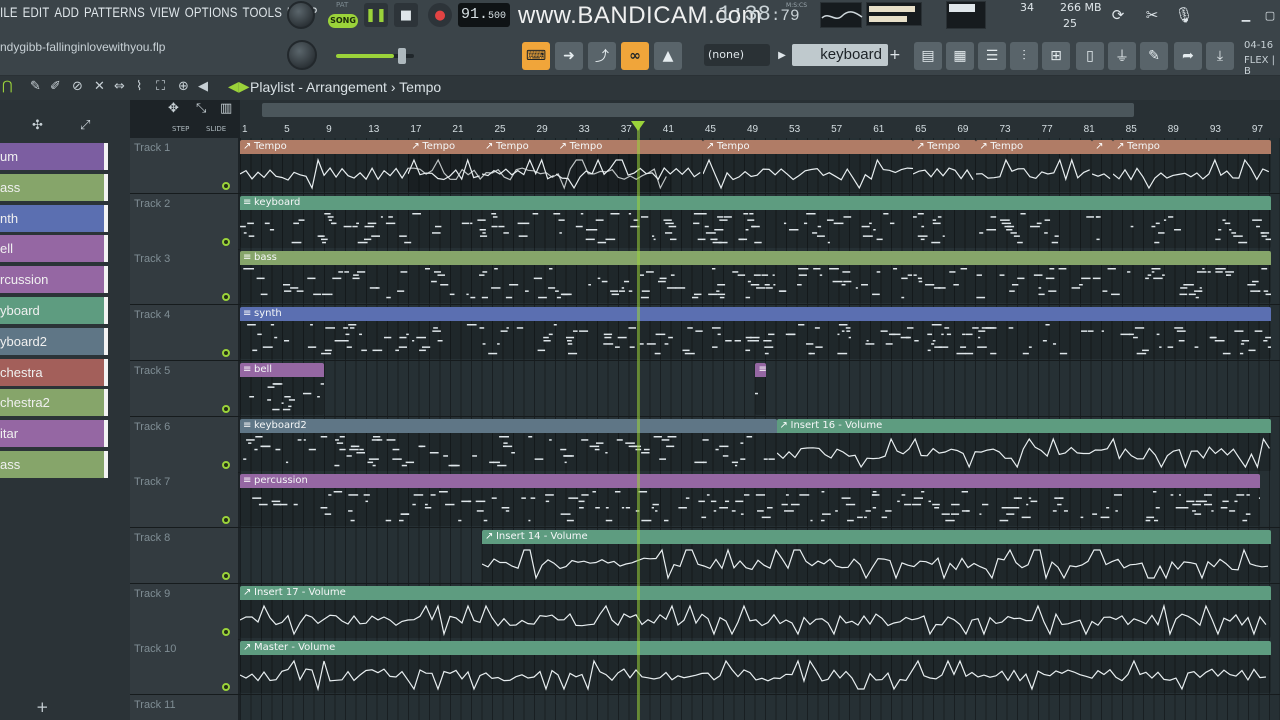  What do you see at coordinates (750, 500) in the screenshot?
I see `pattern-clip: percussion` at bounding box center [750, 500].